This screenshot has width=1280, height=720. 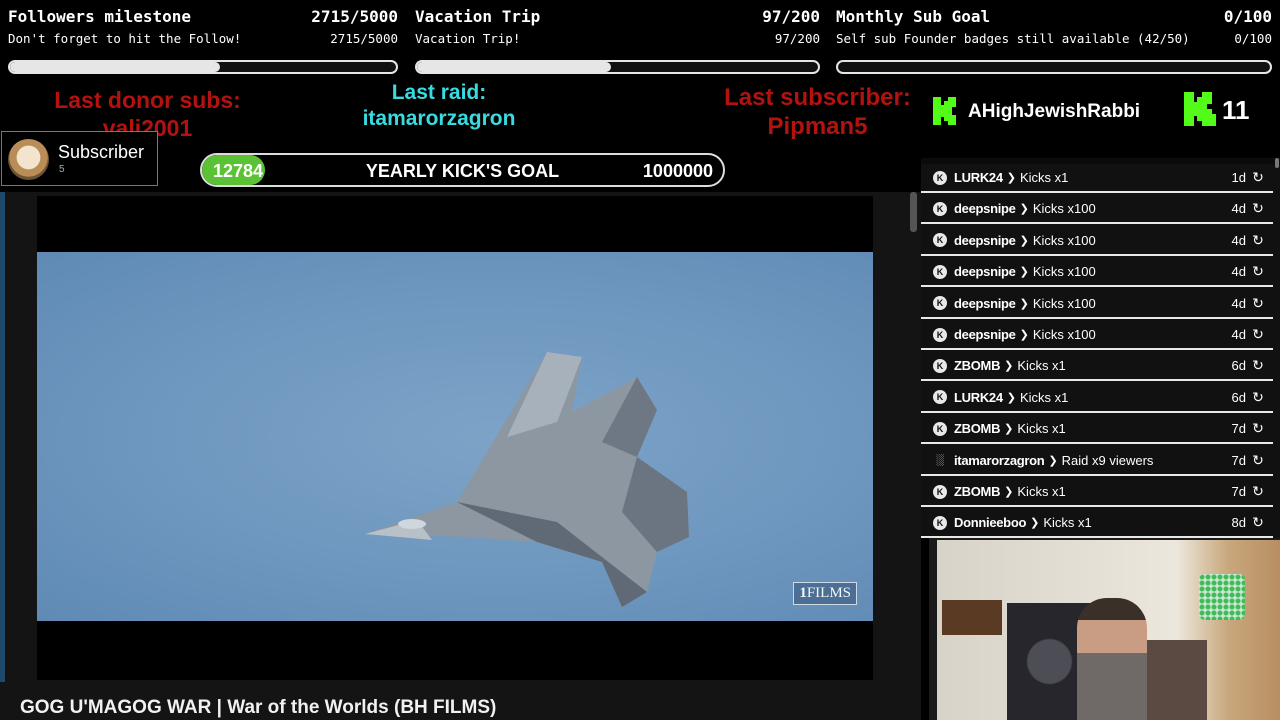 I want to click on green-cup, so click(x=1222, y=597).